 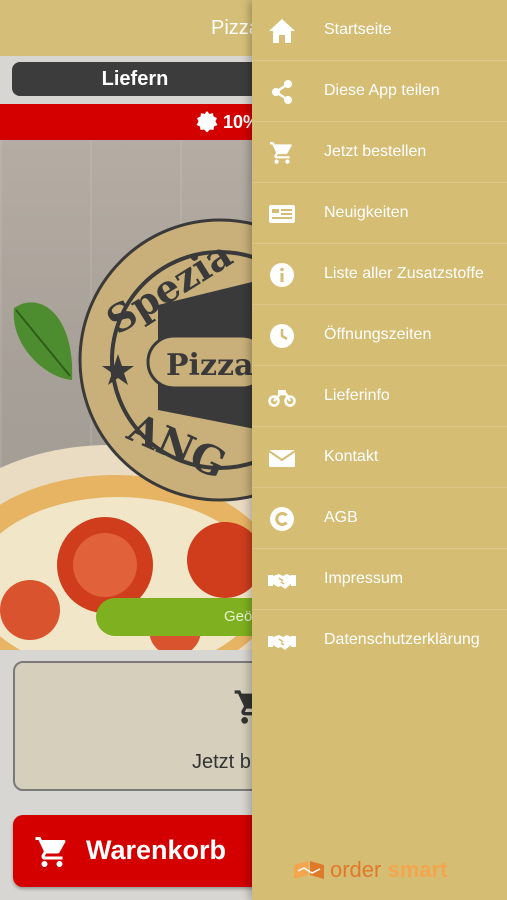 I want to click on envelope-icon, so click(x=282, y=458).